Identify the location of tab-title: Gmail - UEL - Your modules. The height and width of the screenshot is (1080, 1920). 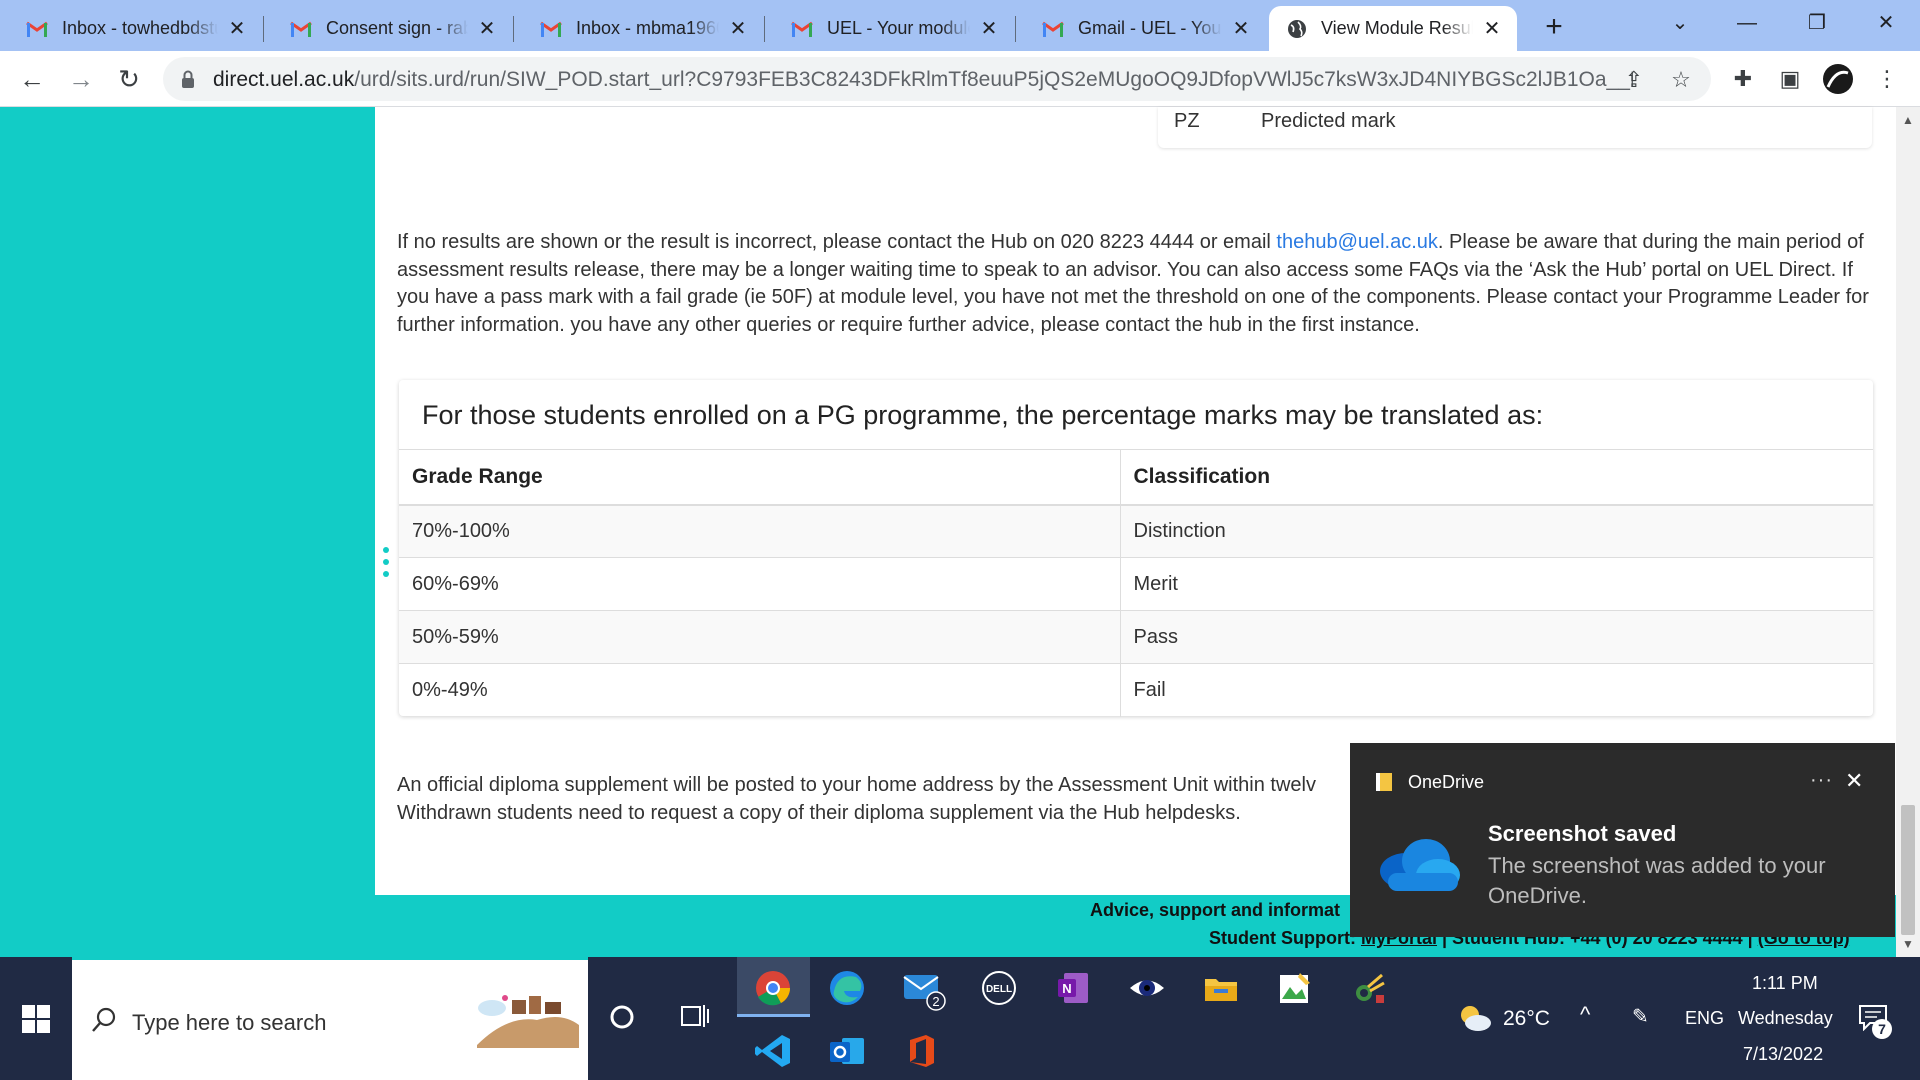
(1150, 28).